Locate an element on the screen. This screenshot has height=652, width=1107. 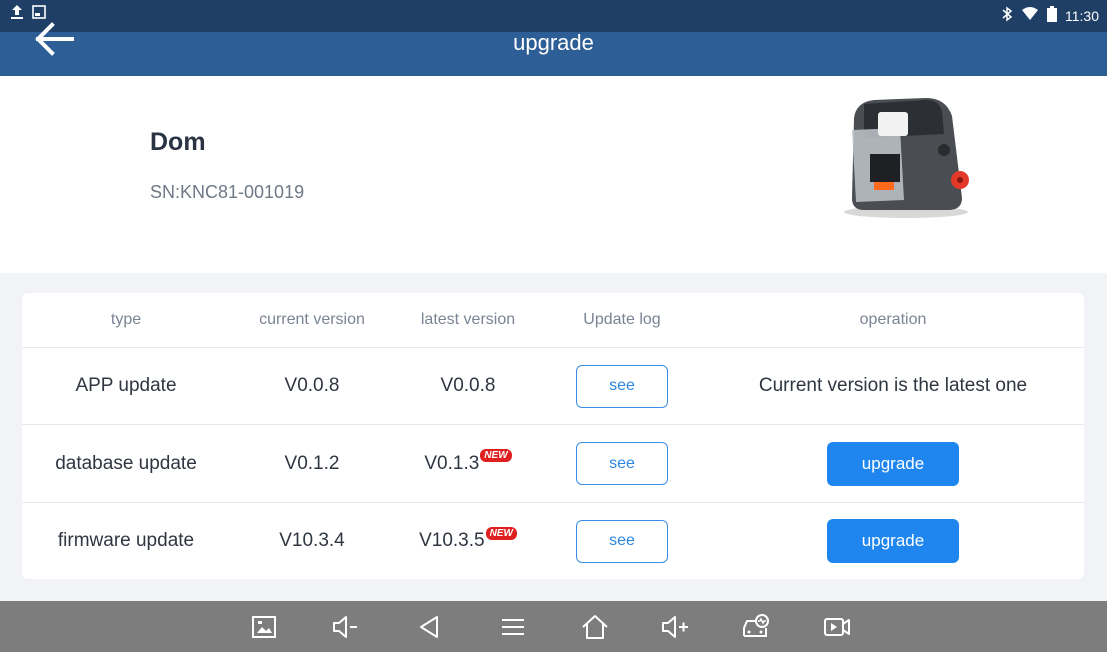
row-latest-version: V0.1.3 NEW is located at coordinates (468, 463).